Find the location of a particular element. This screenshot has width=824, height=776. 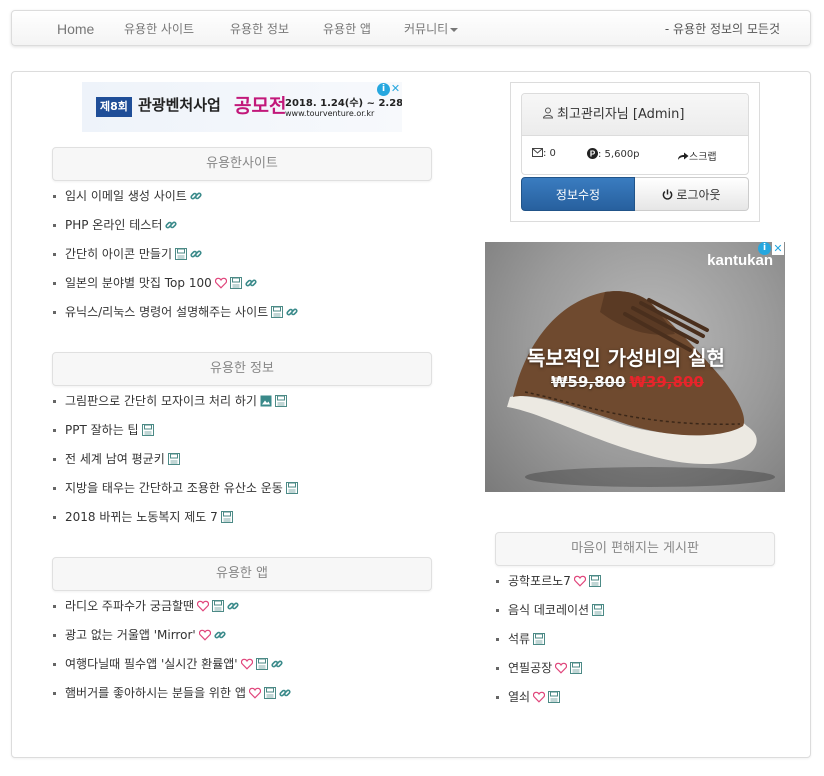

board-item: 열쇠 is located at coordinates (550, 701).